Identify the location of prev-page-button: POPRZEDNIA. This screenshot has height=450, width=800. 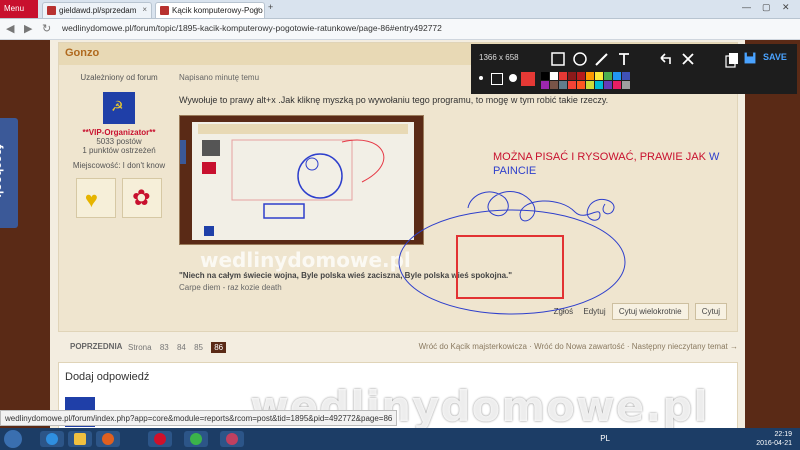
(96, 346).